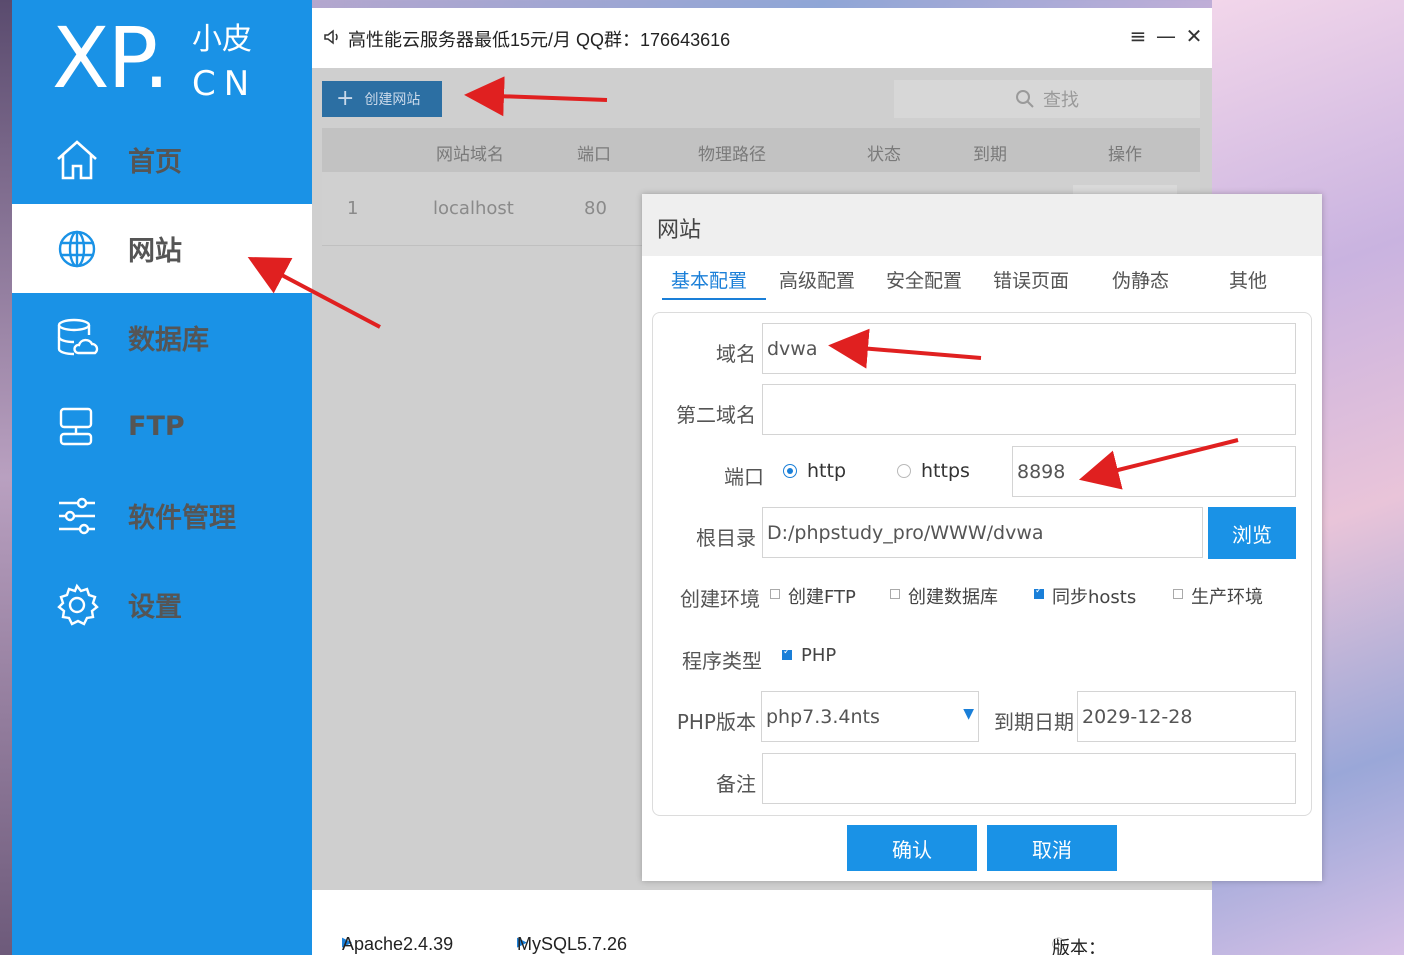 This screenshot has width=1404, height=955. I want to click on php-checkbox, so click(787, 653).